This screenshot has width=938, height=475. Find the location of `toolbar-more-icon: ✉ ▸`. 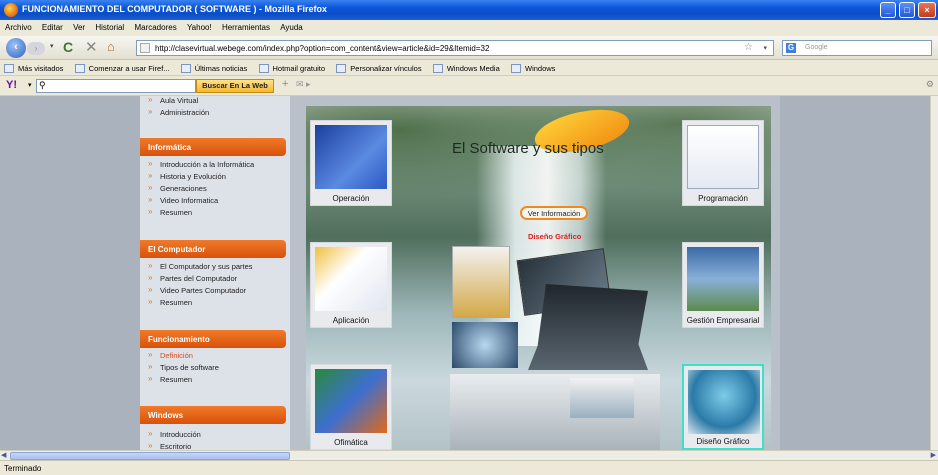

toolbar-more-icon: ✉ ▸ is located at coordinates (303, 84).